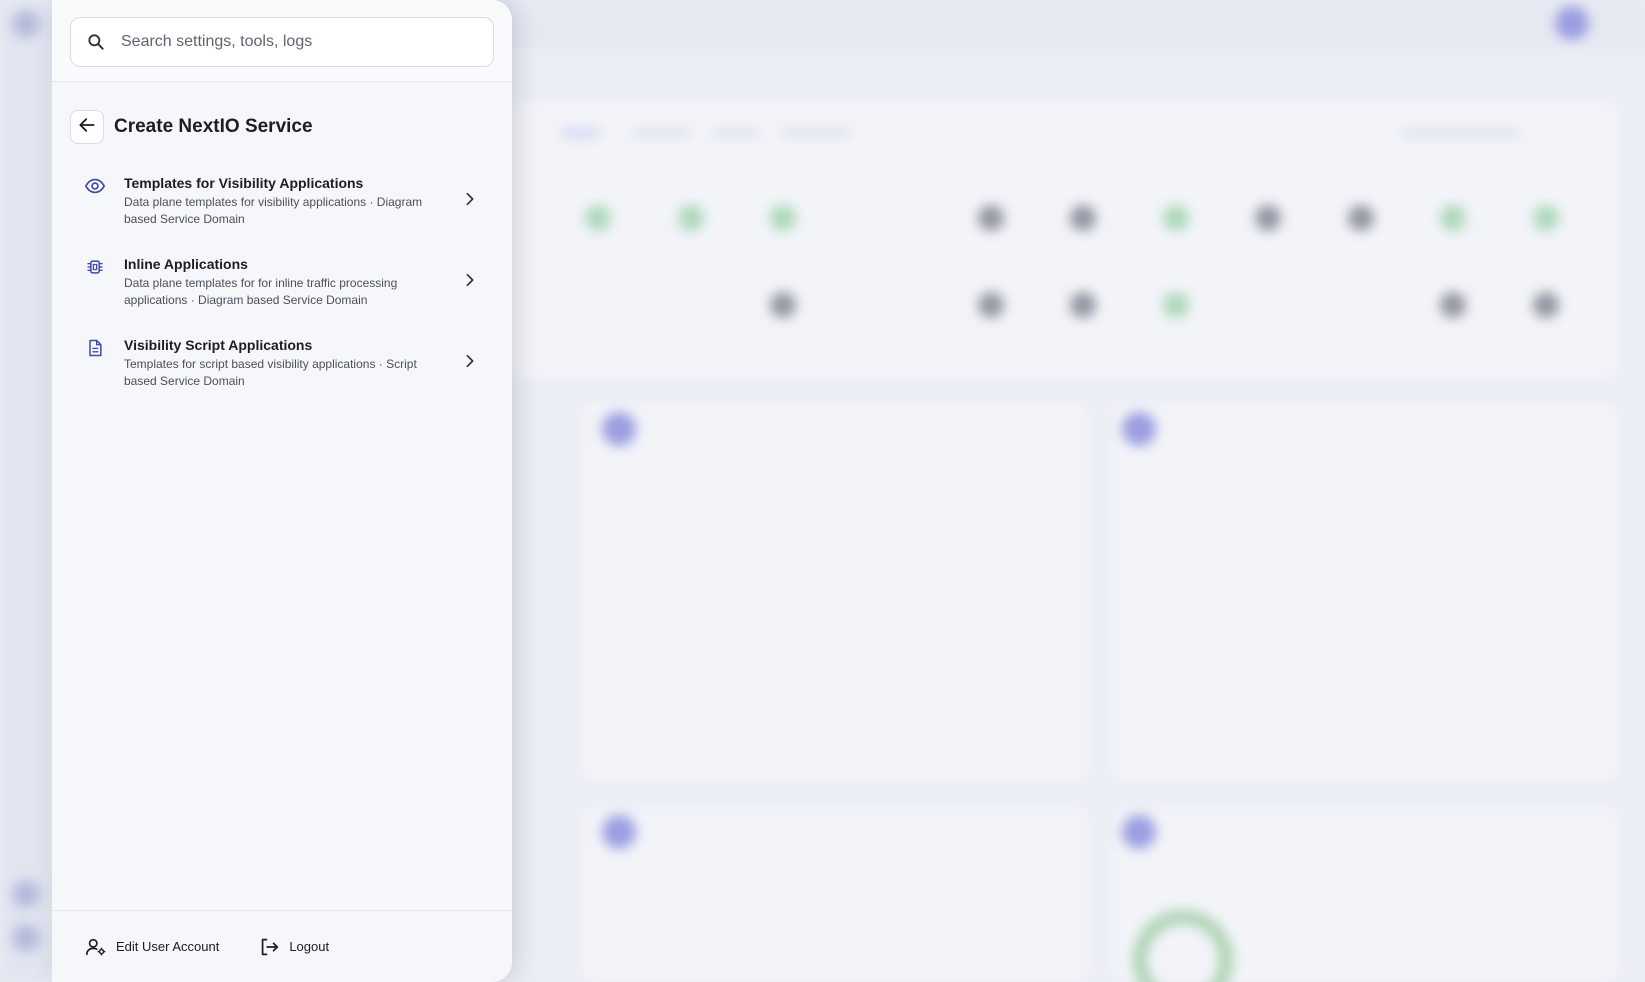 The image size is (1645, 982). I want to click on search-box, so click(282, 42).